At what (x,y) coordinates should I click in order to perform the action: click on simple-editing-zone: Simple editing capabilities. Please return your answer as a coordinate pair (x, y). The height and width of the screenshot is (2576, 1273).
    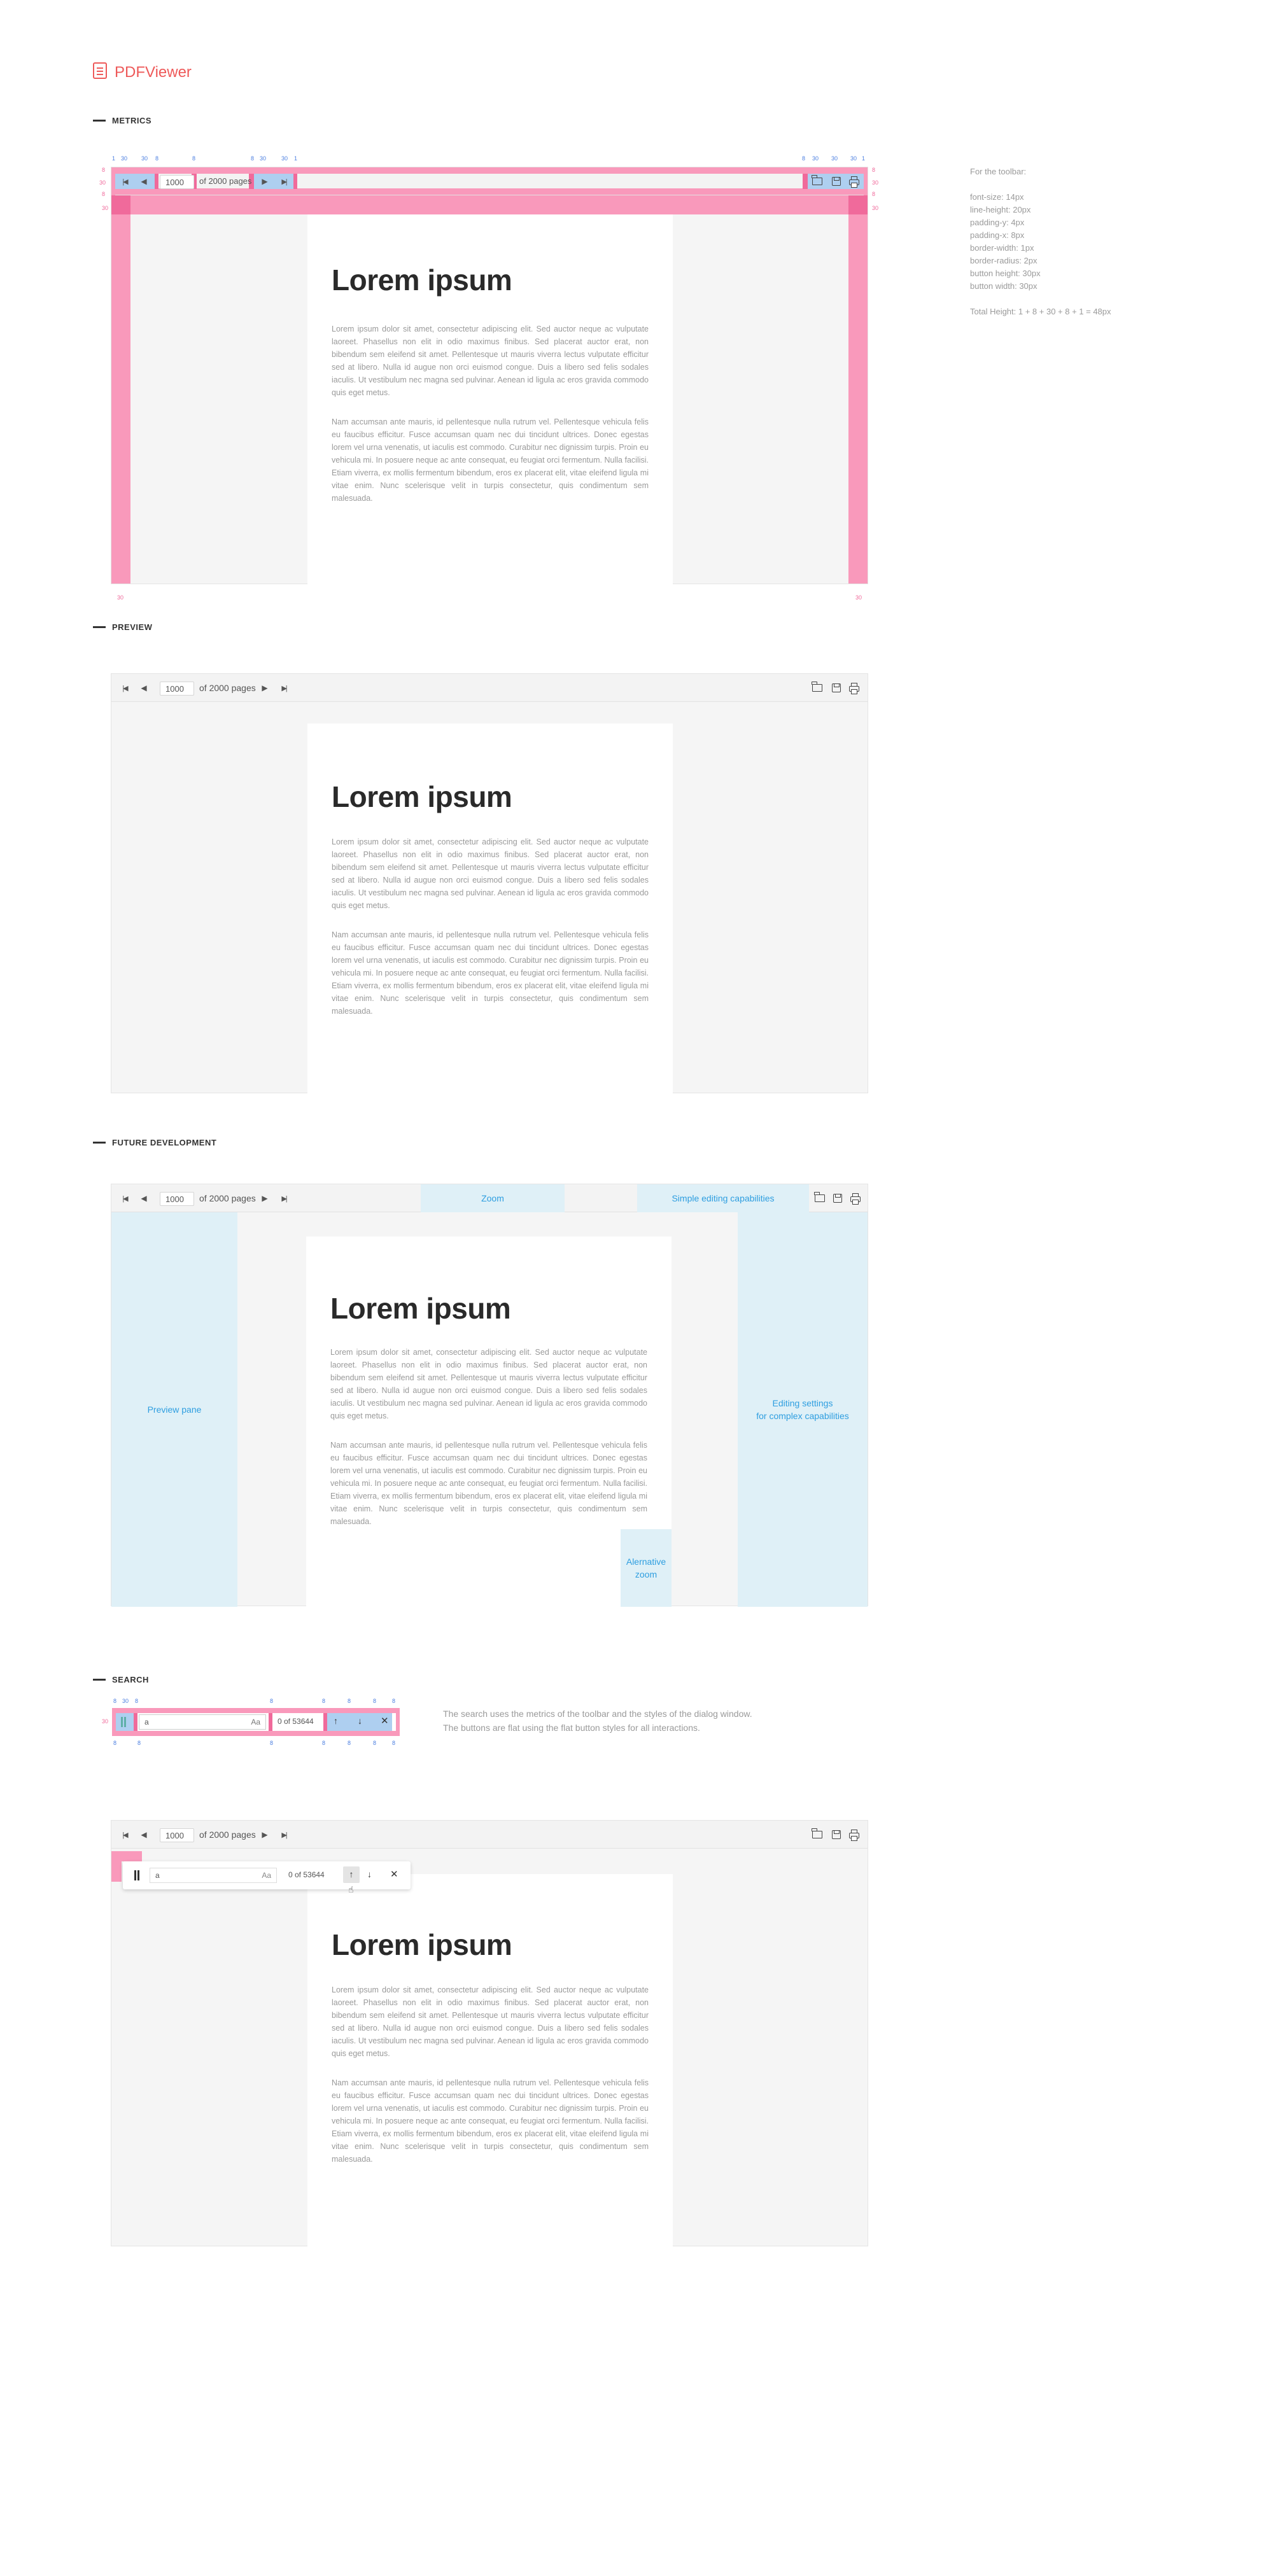
    Looking at the image, I should click on (723, 1198).